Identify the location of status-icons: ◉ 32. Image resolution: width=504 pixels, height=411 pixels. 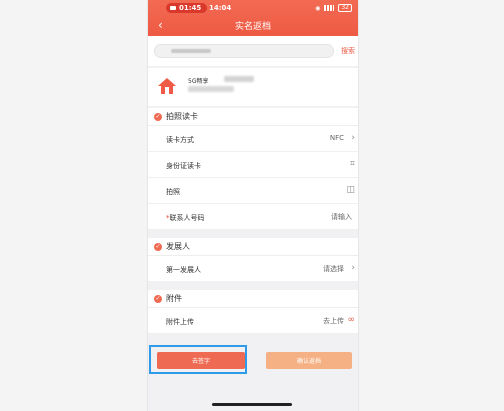
(333, 8).